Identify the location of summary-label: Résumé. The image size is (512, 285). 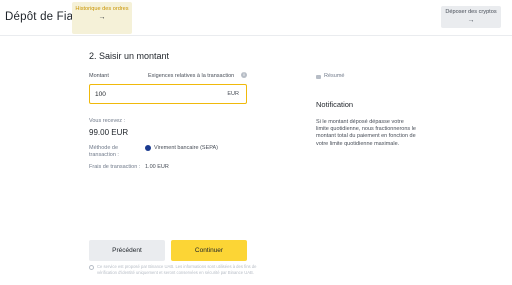
(334, 76).